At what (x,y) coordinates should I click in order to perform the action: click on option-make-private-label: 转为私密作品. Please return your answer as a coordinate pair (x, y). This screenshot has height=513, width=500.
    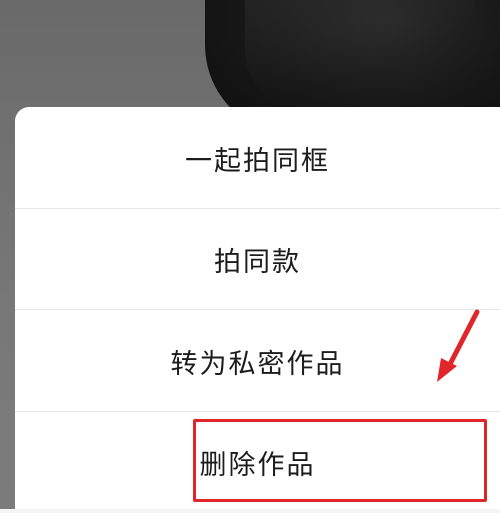
    Looking at the image, I should click on (257, 364).